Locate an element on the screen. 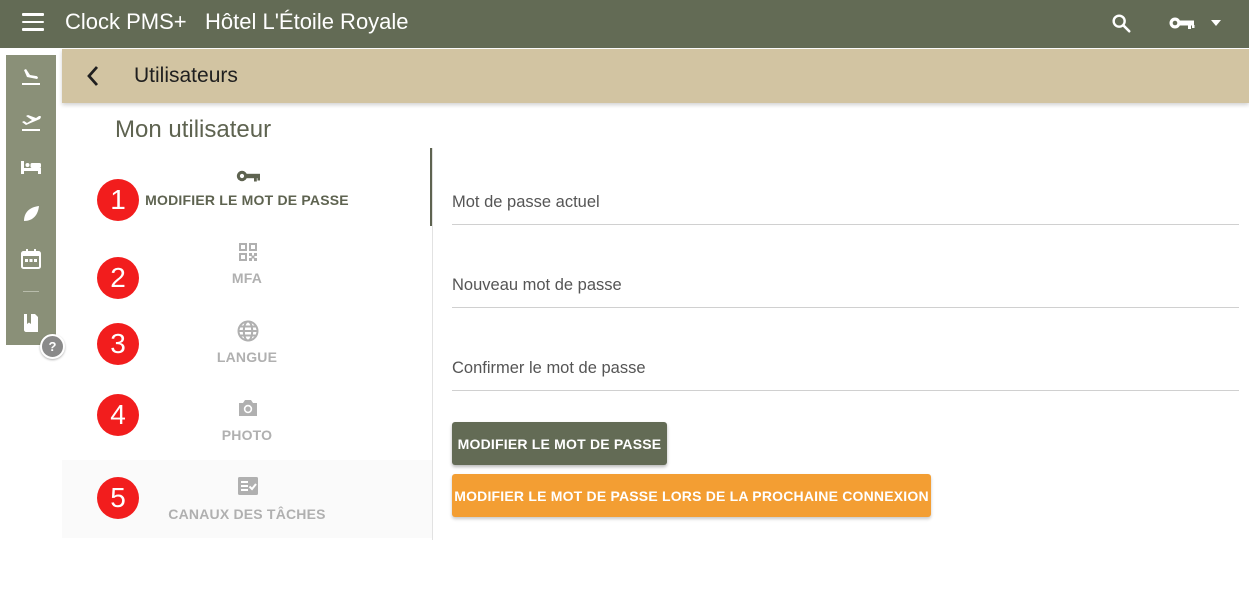 This screenshot has width=1249, height=592. field-label: Mot de passe actuel is located at coordinates (526, 202).